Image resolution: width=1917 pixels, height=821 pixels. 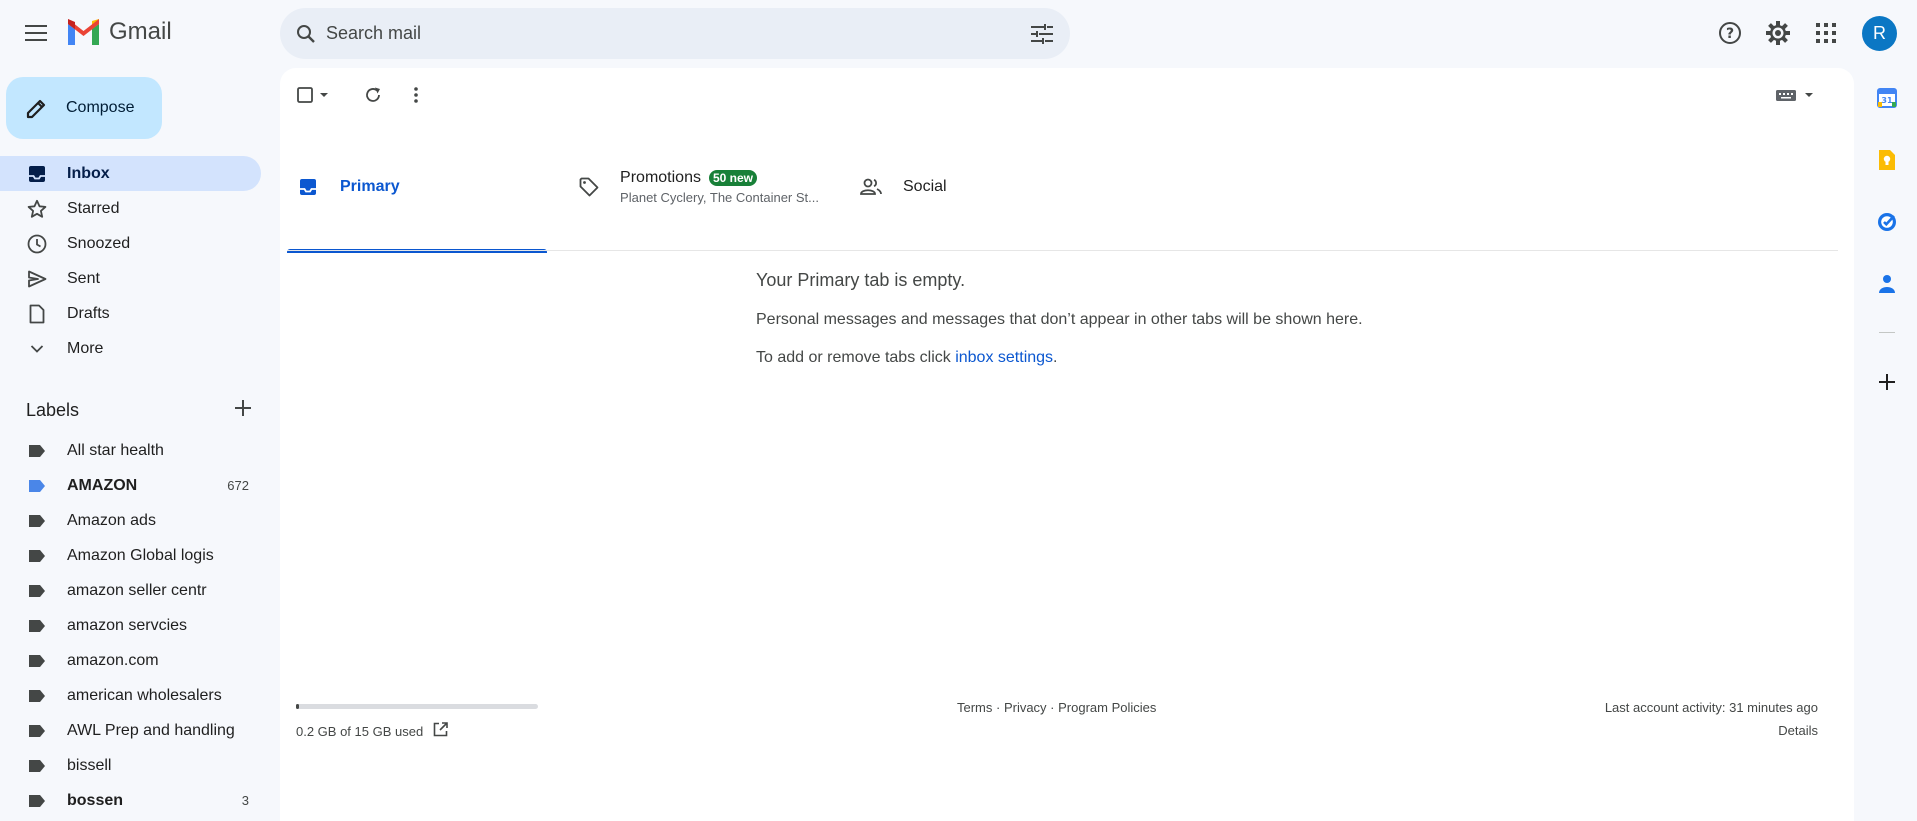 I want to click on keep-icon, so click(x=1887, y=160).